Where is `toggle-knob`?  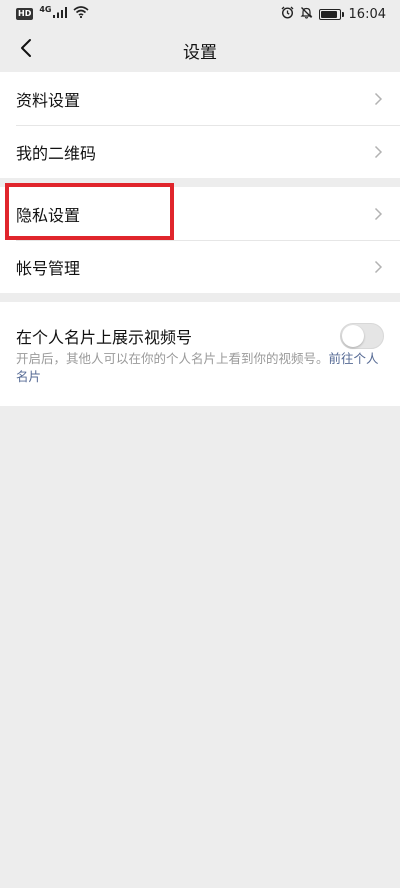
toggle-knob is located at coordinates (353, 336).